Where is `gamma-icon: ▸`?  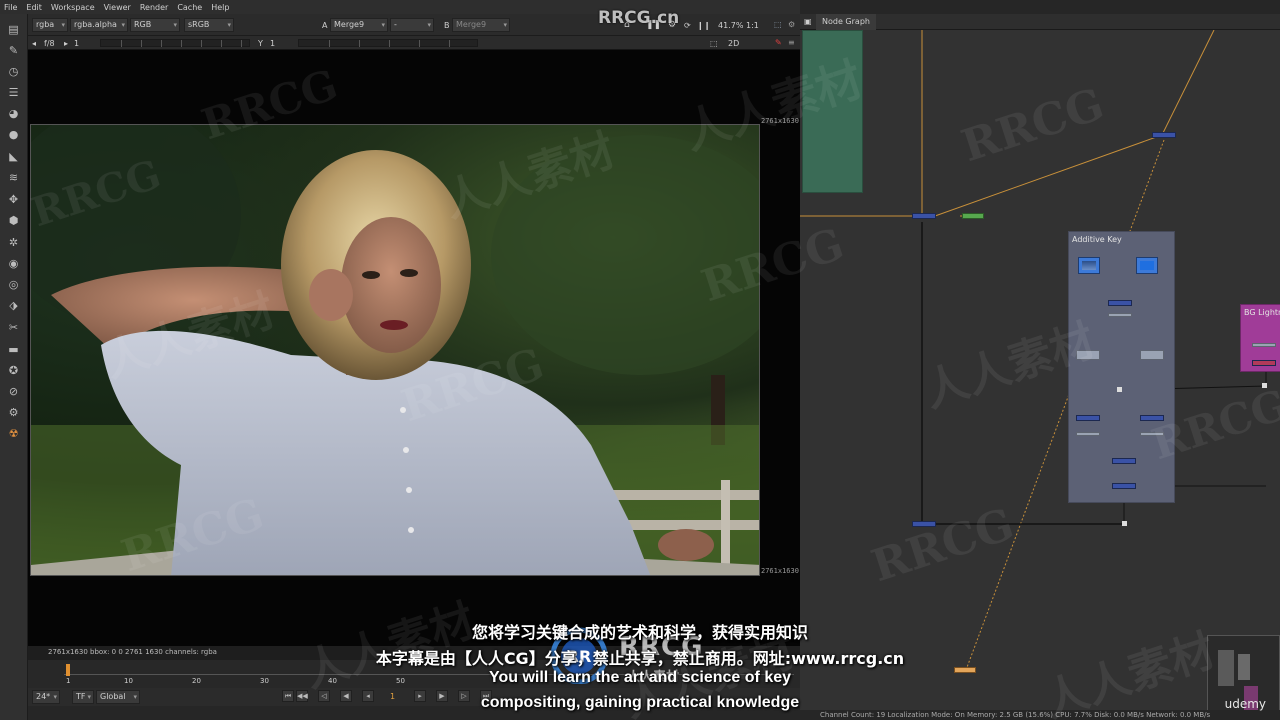
gamma-icon: ▸ is located at coordinates (66, 43).